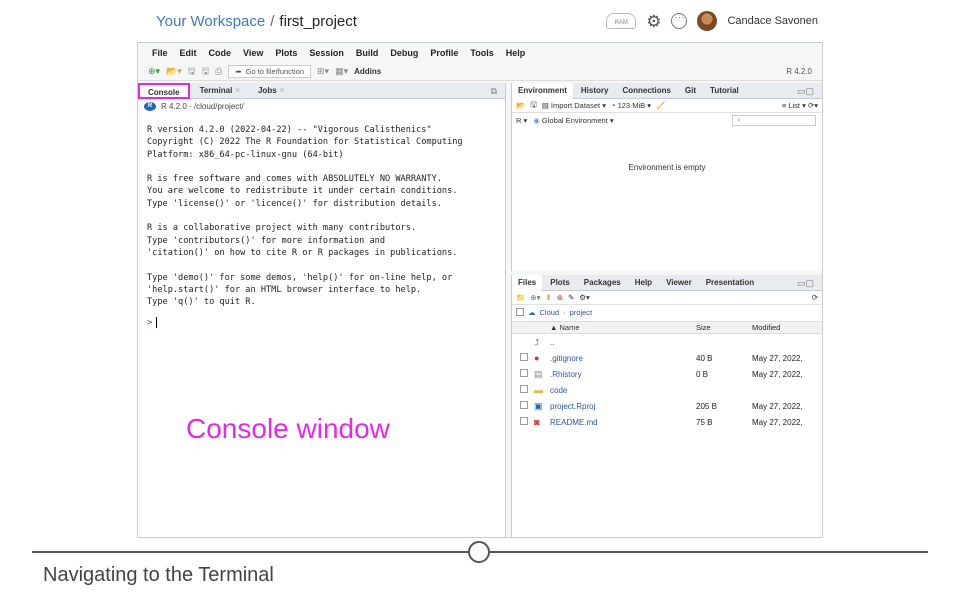 This screenshot has width=960, height=600. What do you see at coordinates (643, 283) in the screenshot?
I see `tab-help: Help` at bounding box center [643, 283].